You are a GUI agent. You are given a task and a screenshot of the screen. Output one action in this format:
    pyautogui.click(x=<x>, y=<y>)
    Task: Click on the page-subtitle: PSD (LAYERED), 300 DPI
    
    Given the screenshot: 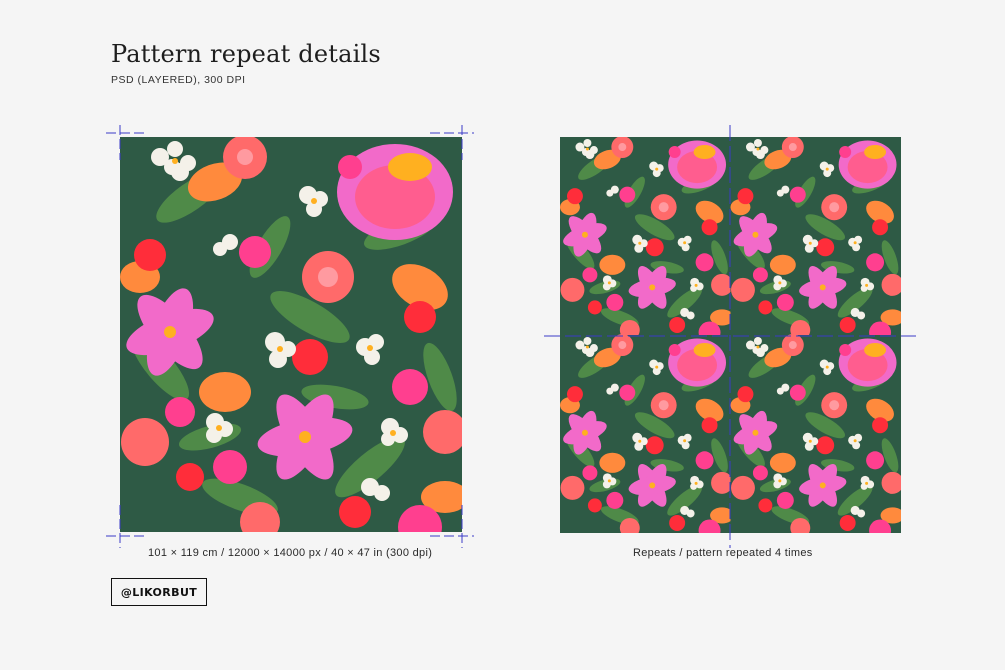 What is the action you would take?
    pyautogui.click(x=178, y=80)
    